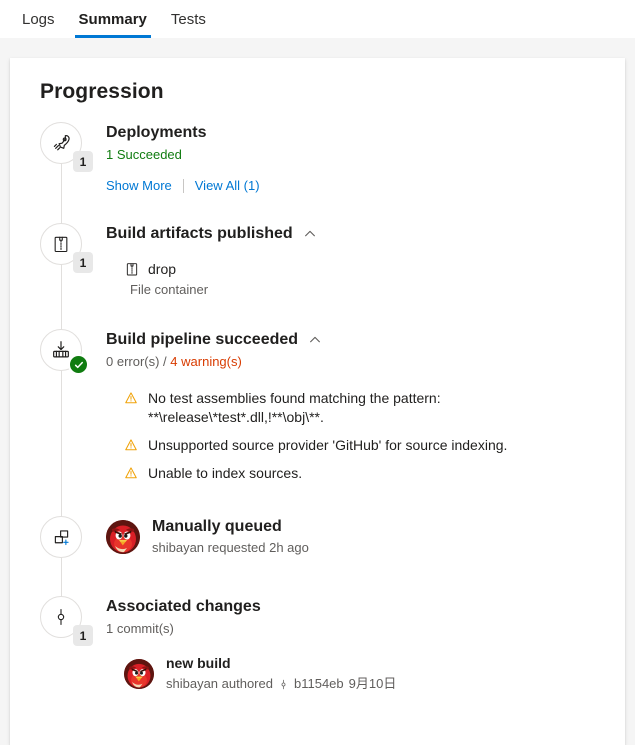 The width and height of the screenshot is (635, 745). What do you see at coordinates (140, 628) in the screenshot?
I see `changes-subtitle: 1 commit(s)` at bounding box center [140, 628].